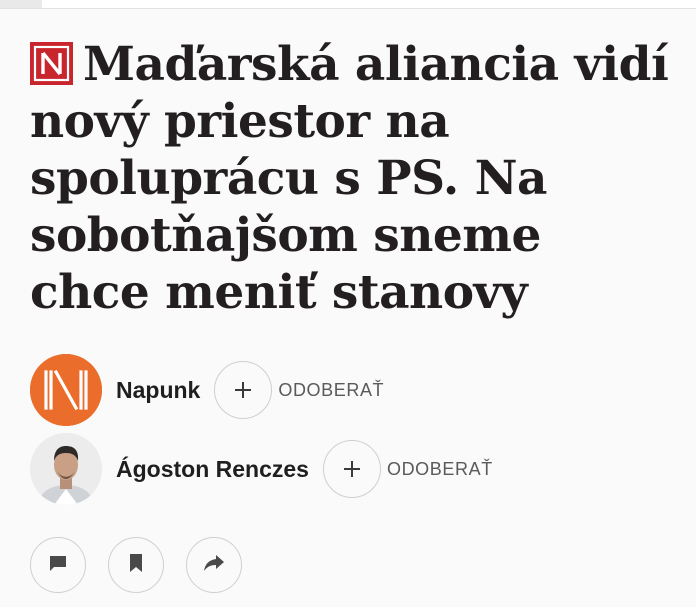  I want to click on follow-renczes-button: ODOBERAŤ, so click(407, 469).